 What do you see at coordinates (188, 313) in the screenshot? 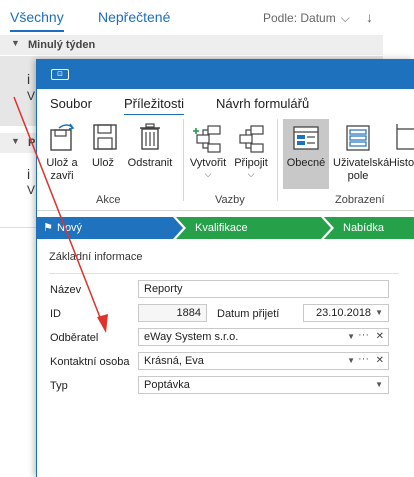
I see `id-value: 1884` at bounding box center [188, 313].